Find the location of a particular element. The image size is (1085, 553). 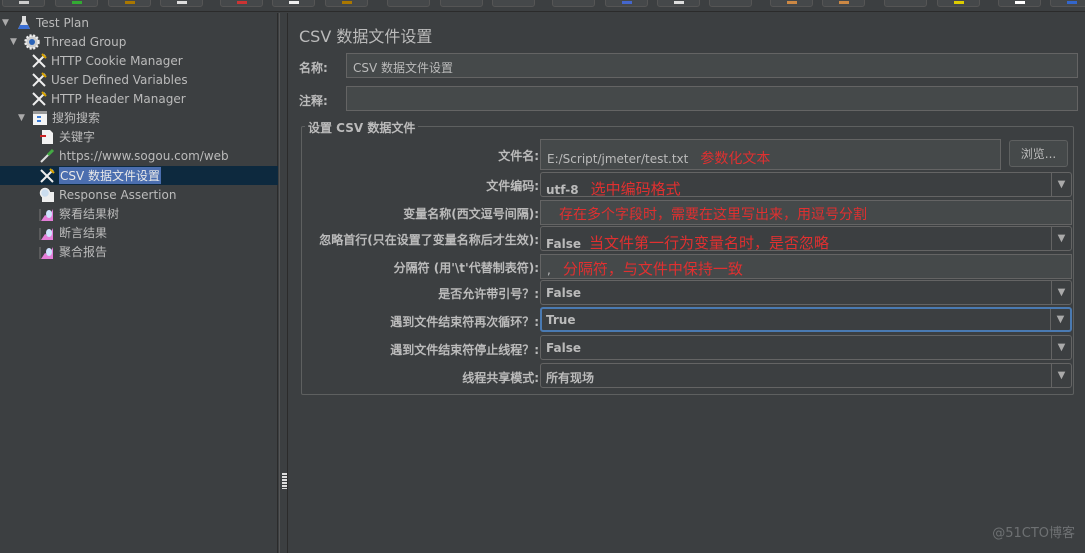

annotation-text: 分隔符，与文件中保持一致 is located at coordinates (652, 269).